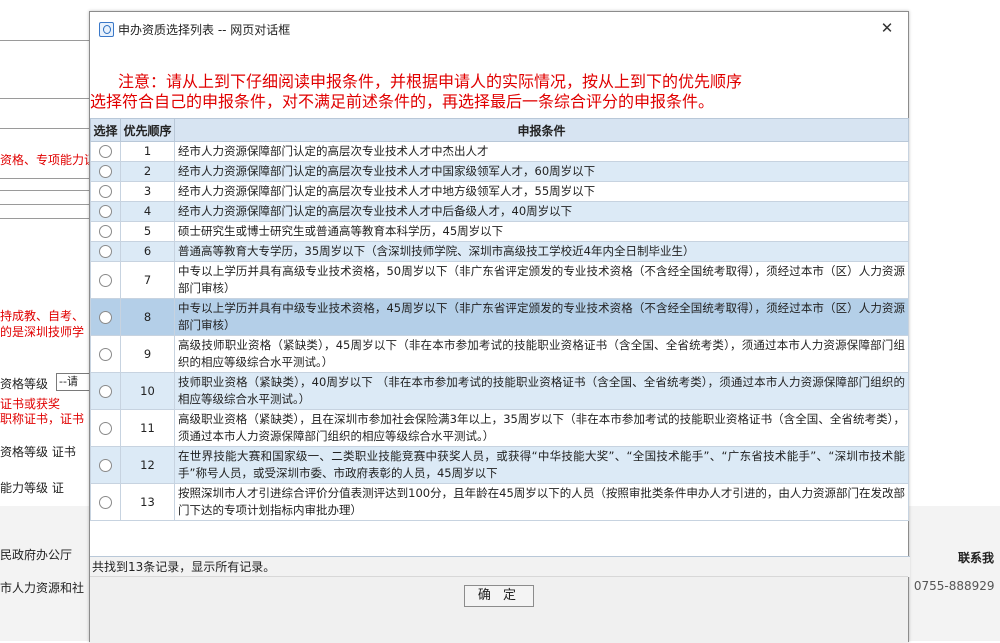 The width and height of the screenshot is (1000, 643). I want to click on table-row: 2 经市人力资源保障部门认定的高层次专业技术人才中国家级领军人才，60周岁以下, so click(499, 171).